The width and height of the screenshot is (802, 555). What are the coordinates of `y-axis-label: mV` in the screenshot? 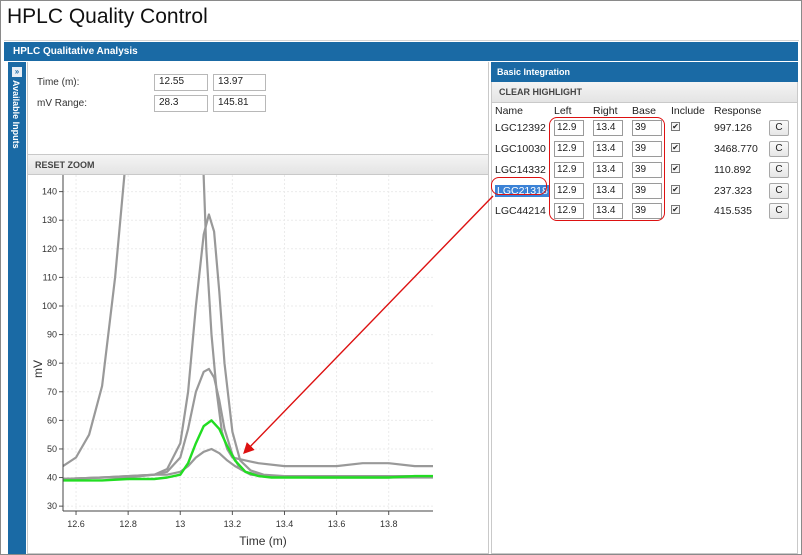 It's located at (38, 369).